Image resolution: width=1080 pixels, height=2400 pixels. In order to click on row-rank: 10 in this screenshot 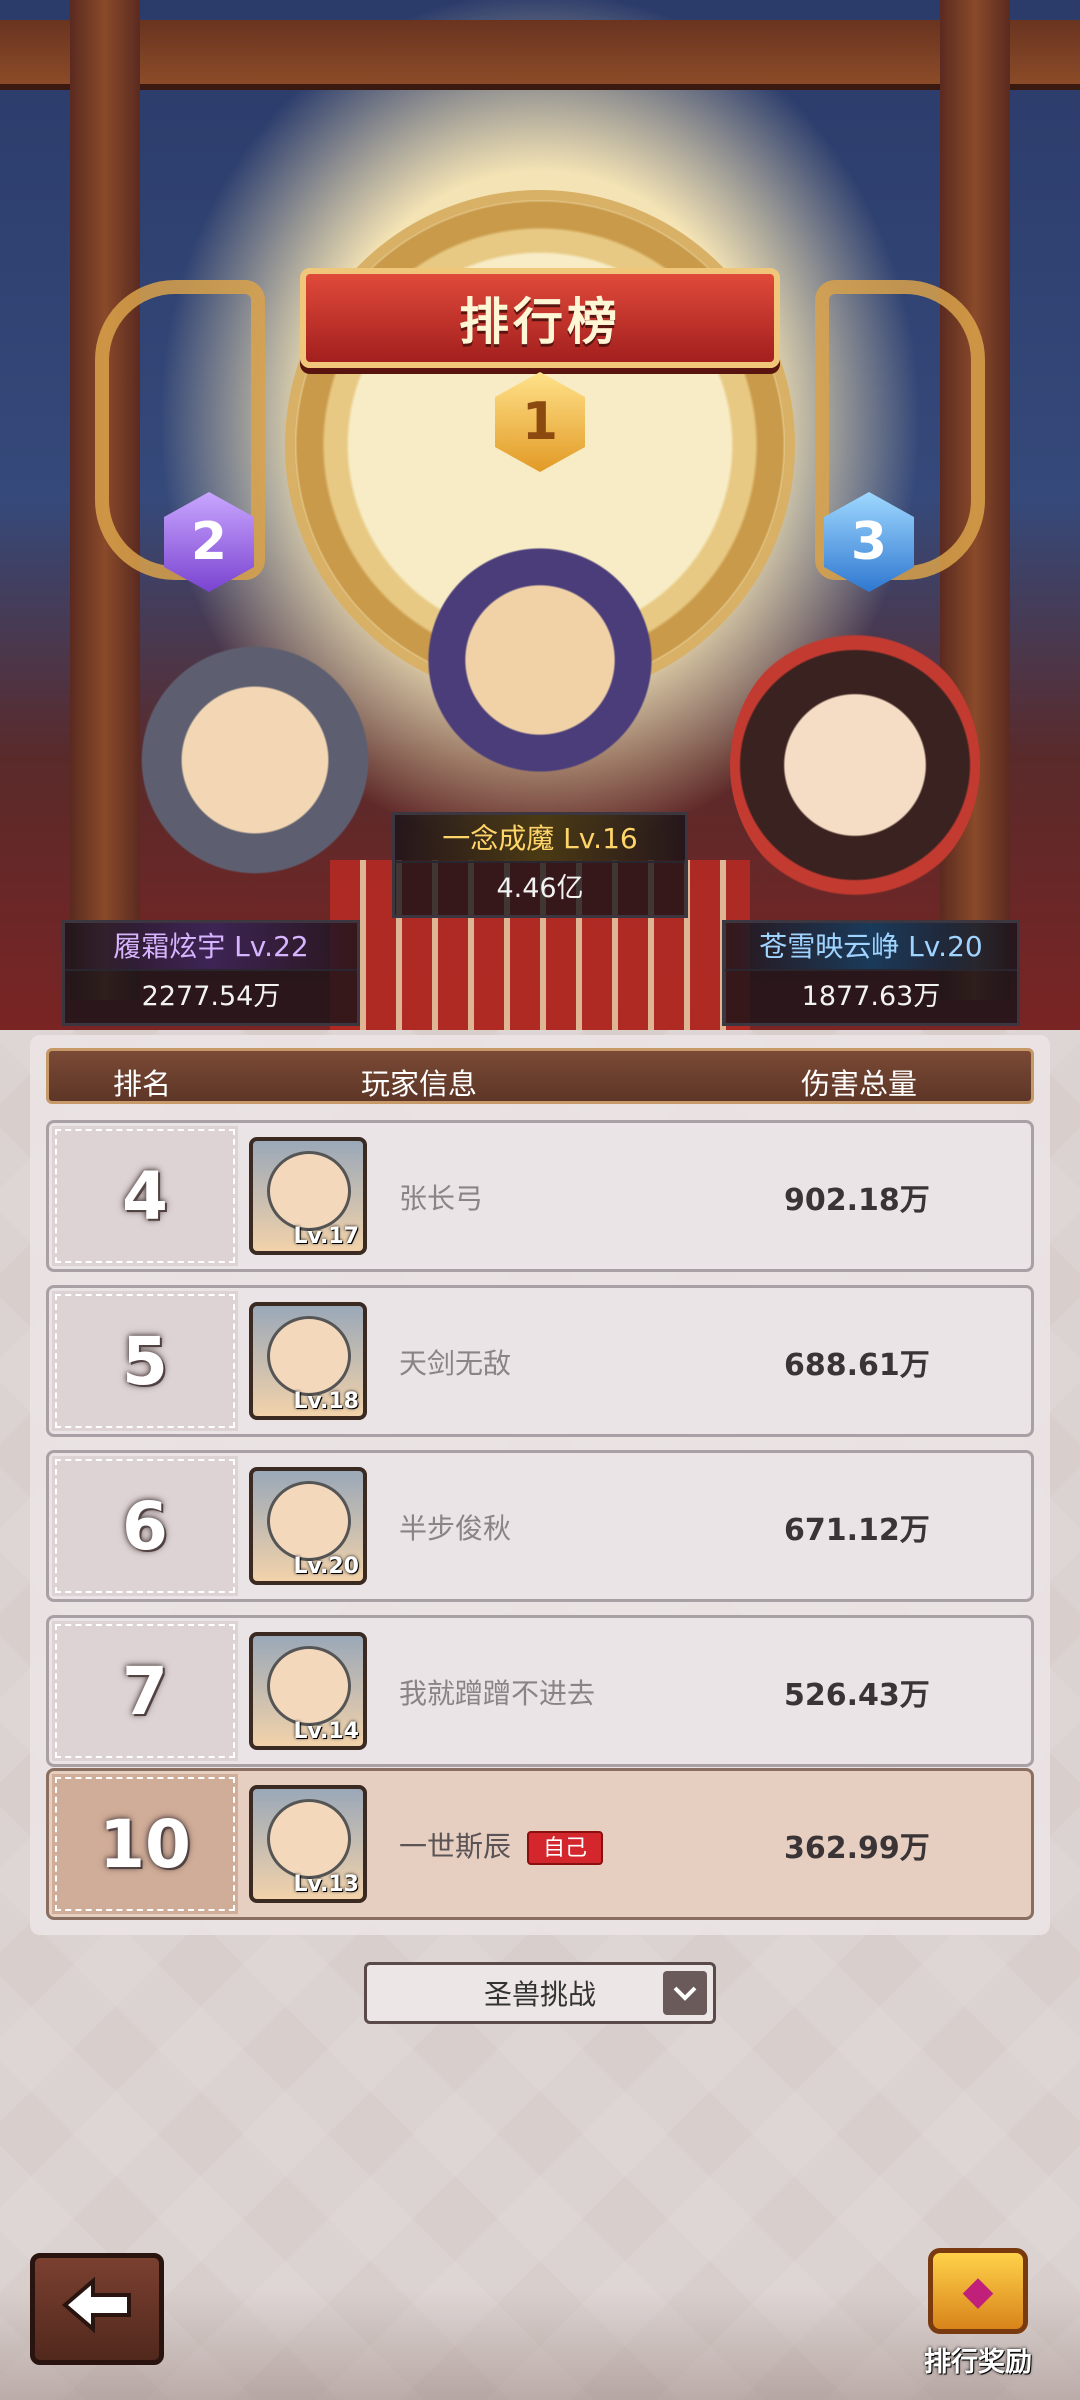, I will do `click(145, 1844)`.